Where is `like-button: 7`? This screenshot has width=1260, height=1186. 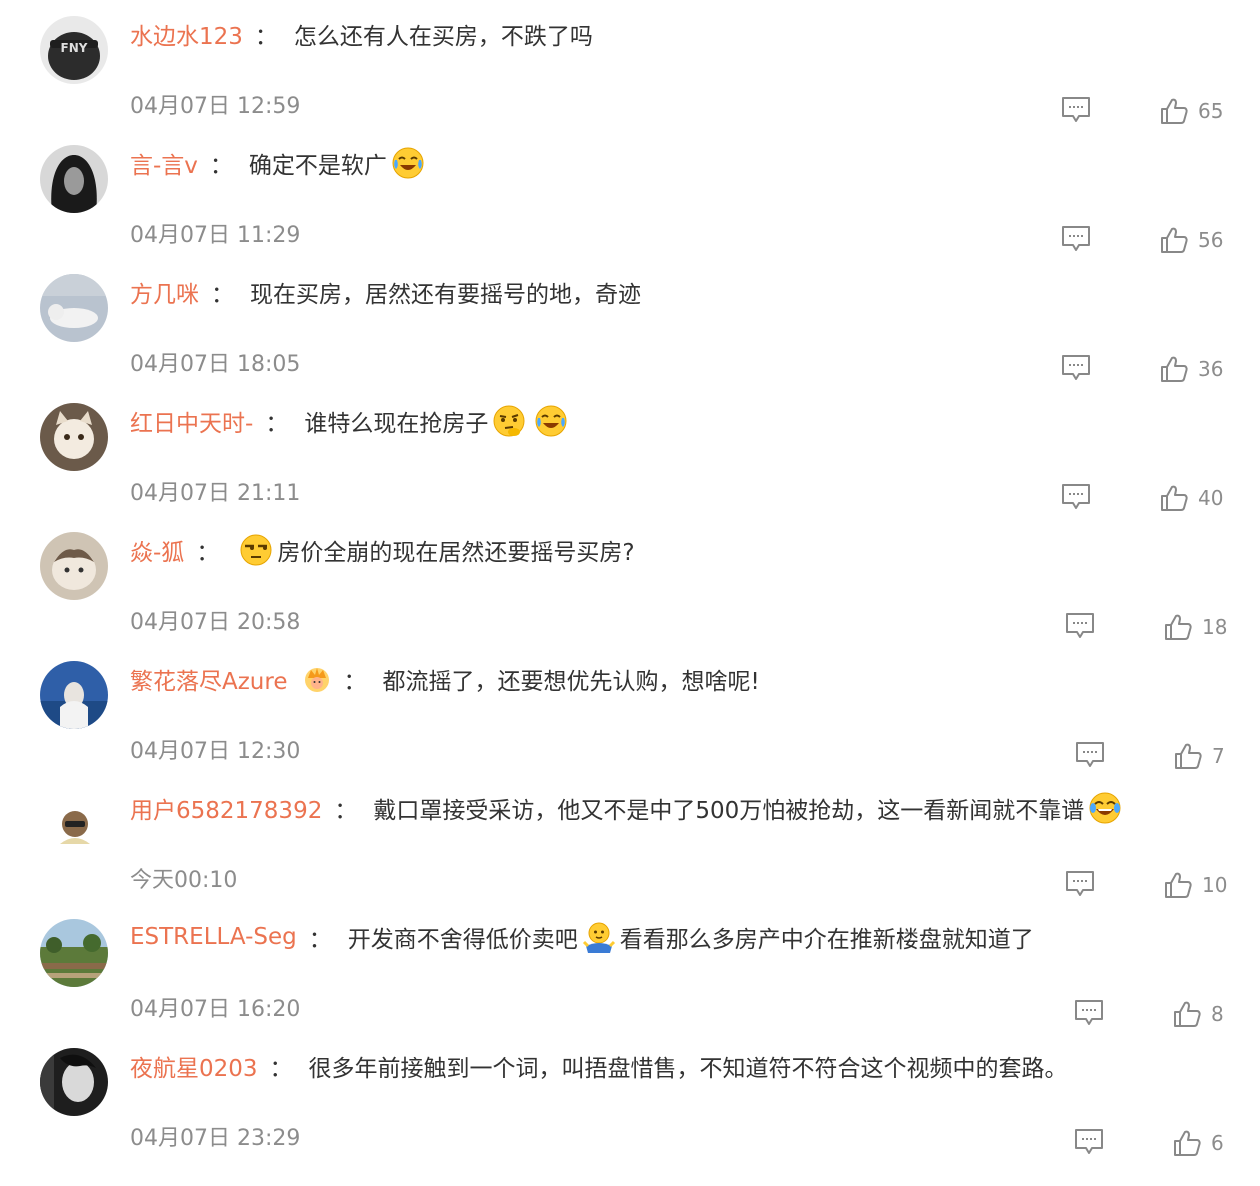 like-button: 7 is located at coordinates (1199, 756).